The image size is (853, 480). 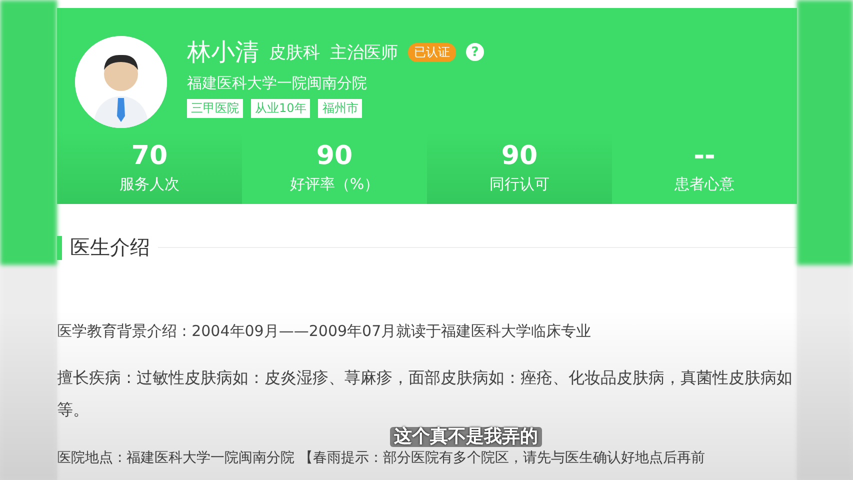 I want to click on intro-paragraph: 擅长疾病 : 过敏性皮肤病如：皮炎湿疹、荨麻疹，面部皮肤病如：痤疮、化妆品皮肤病，真菌性皮肤病如等。, so click(x=425, y=394).